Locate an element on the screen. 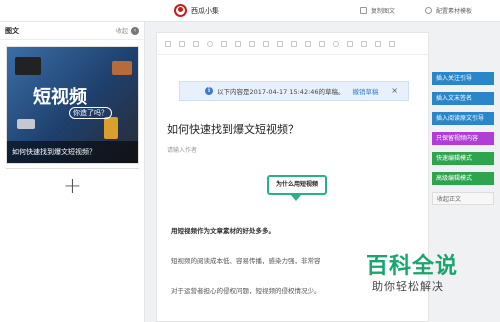  advanced-edit-mode-button: 高级编辑模式 is located at coordinates (463, 178).